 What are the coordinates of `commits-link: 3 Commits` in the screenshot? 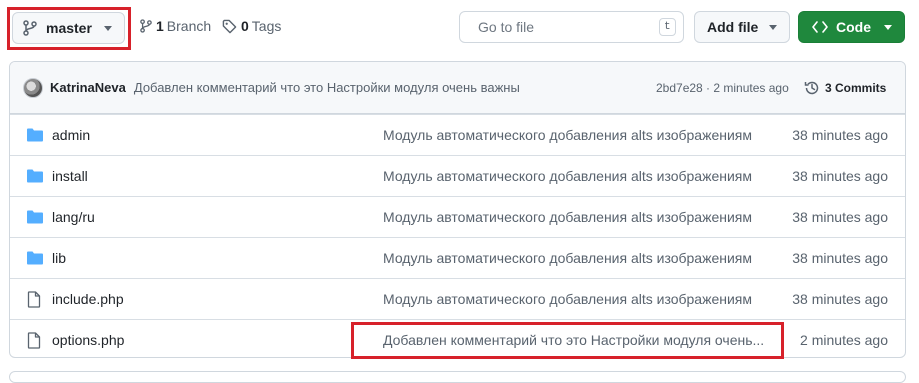 It's located at (845, 88).